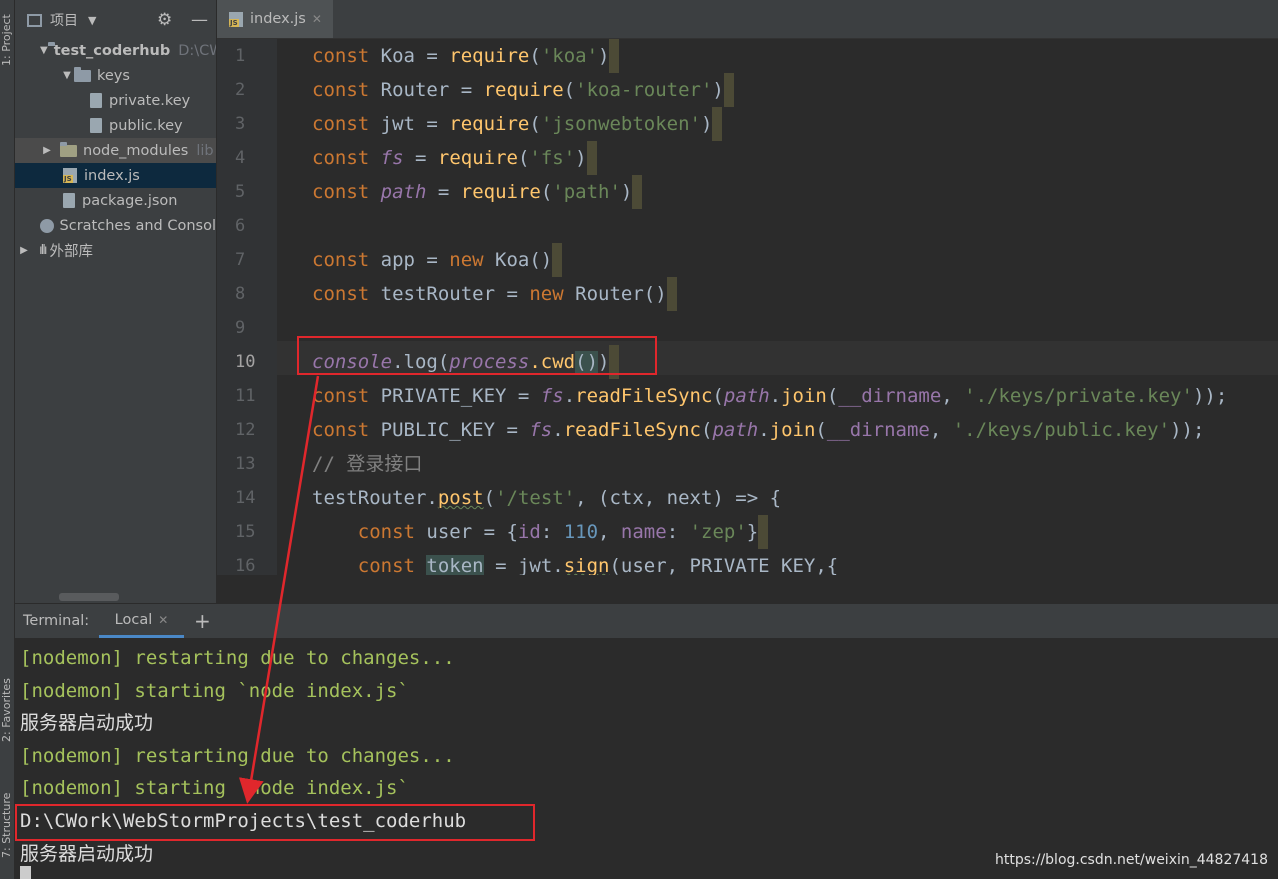  Describe the element at coordinates (279, 589) in the screenshot. I see `annotation-arrow` at that location.